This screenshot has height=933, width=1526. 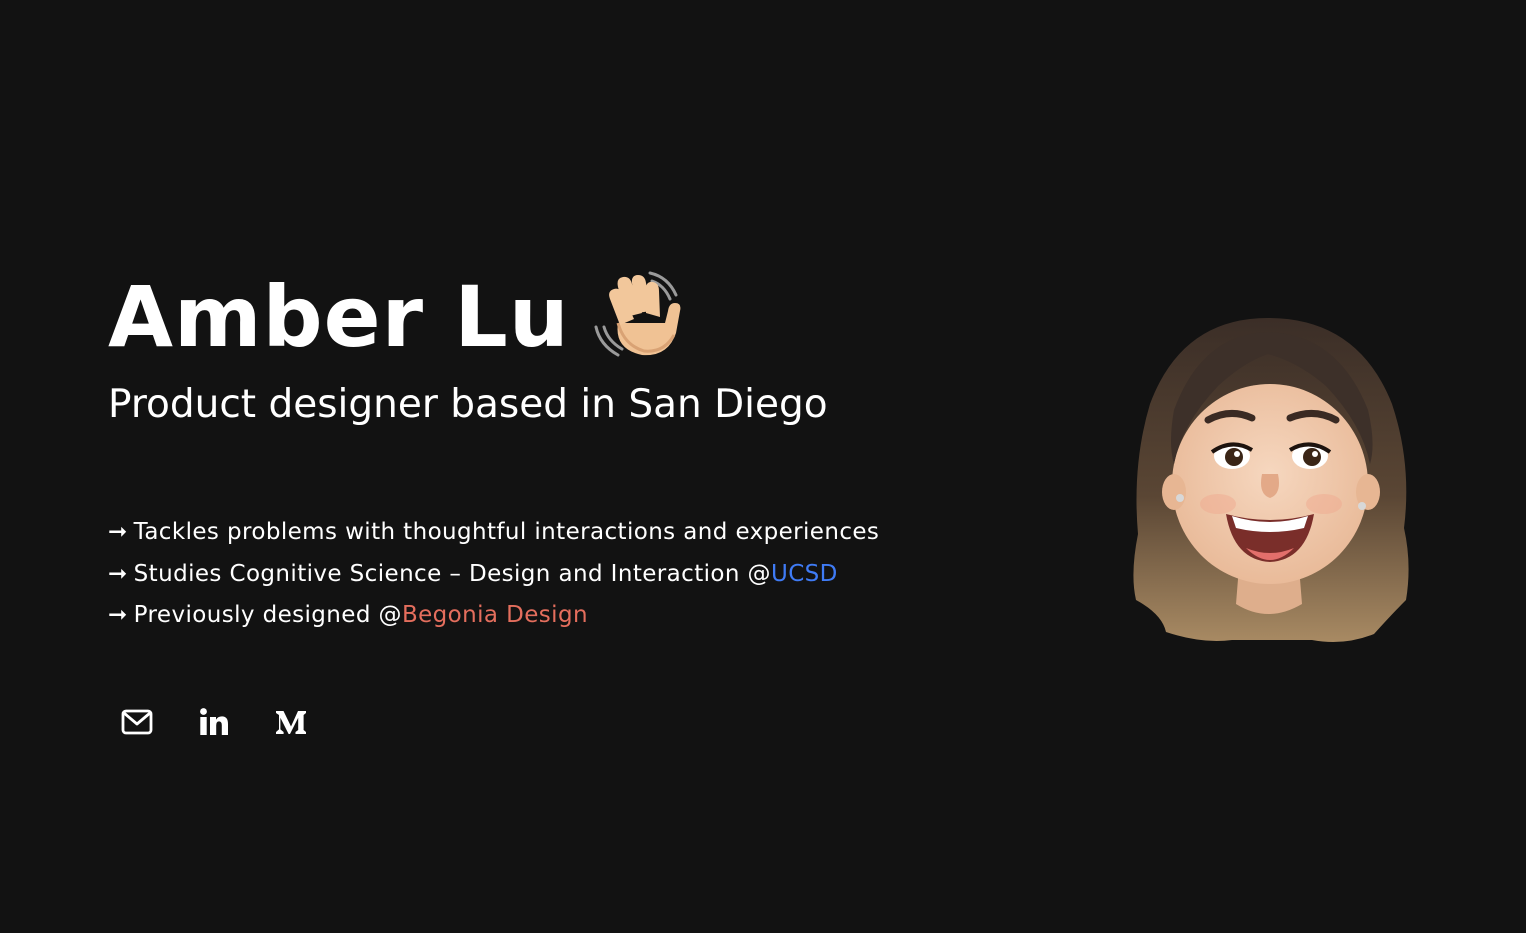 I want to click on subtitle: Product designer based in San Diego, so click(x=468, y=404).